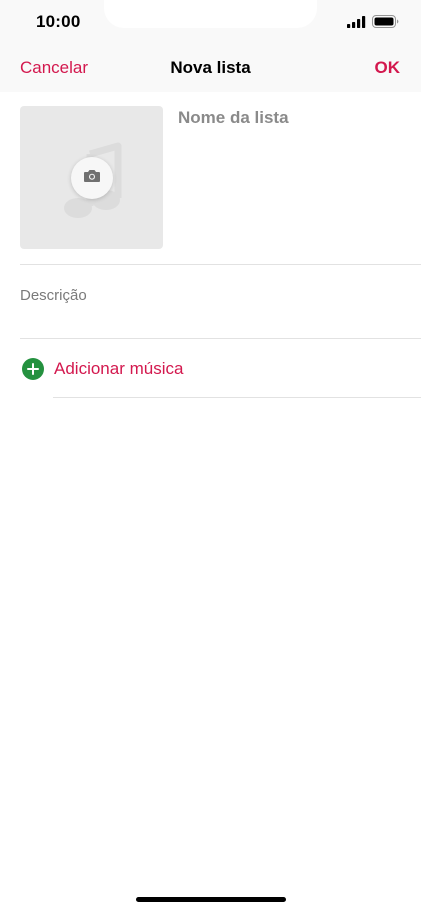 This screenshot has height=912, width=421. I want to click on ok-button: OK, so click(388, 68).